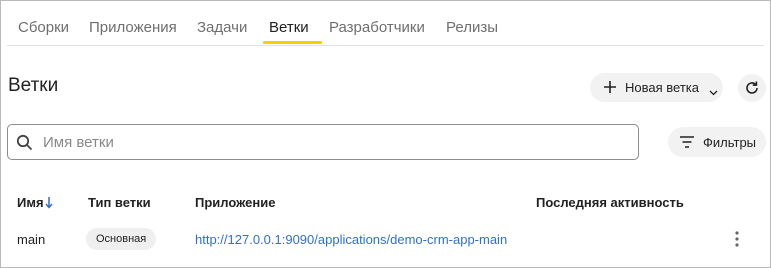 This screenshot has width=771, height=268. I want to click on row-menu-button, so click(738, 239).